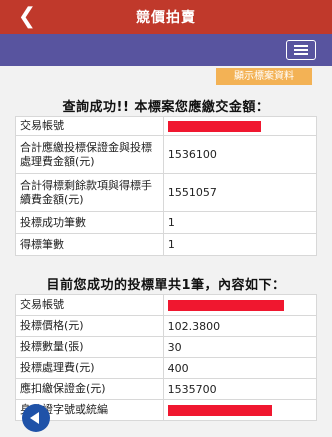 The width and height of the screenshot is (332, 437). What do you see at coordinates (166, 285) in the screenshot?
I see `bids-heading: 目前您成功的投標單共1筆，內容如下：` at bounding box center [166, 285].